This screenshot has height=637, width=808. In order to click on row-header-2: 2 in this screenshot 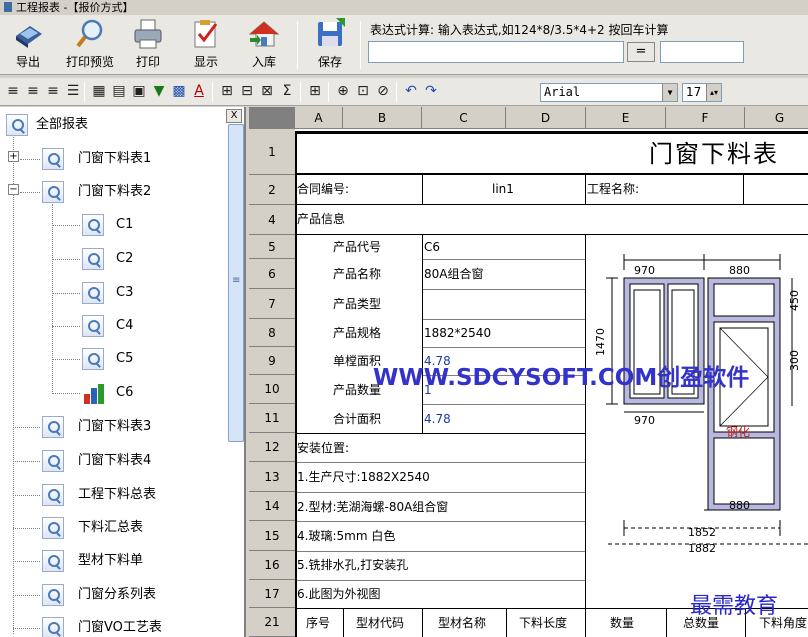, I will do `click(272, 190)`.